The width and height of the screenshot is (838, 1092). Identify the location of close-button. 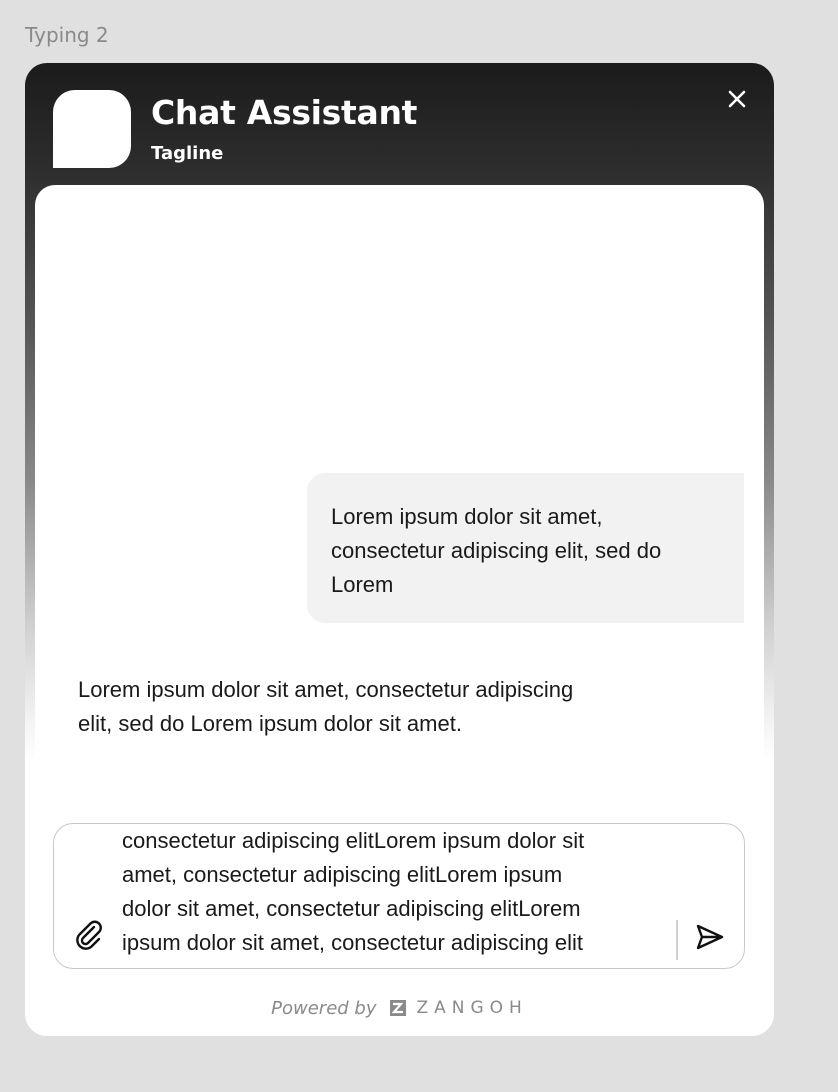
(737, 99).